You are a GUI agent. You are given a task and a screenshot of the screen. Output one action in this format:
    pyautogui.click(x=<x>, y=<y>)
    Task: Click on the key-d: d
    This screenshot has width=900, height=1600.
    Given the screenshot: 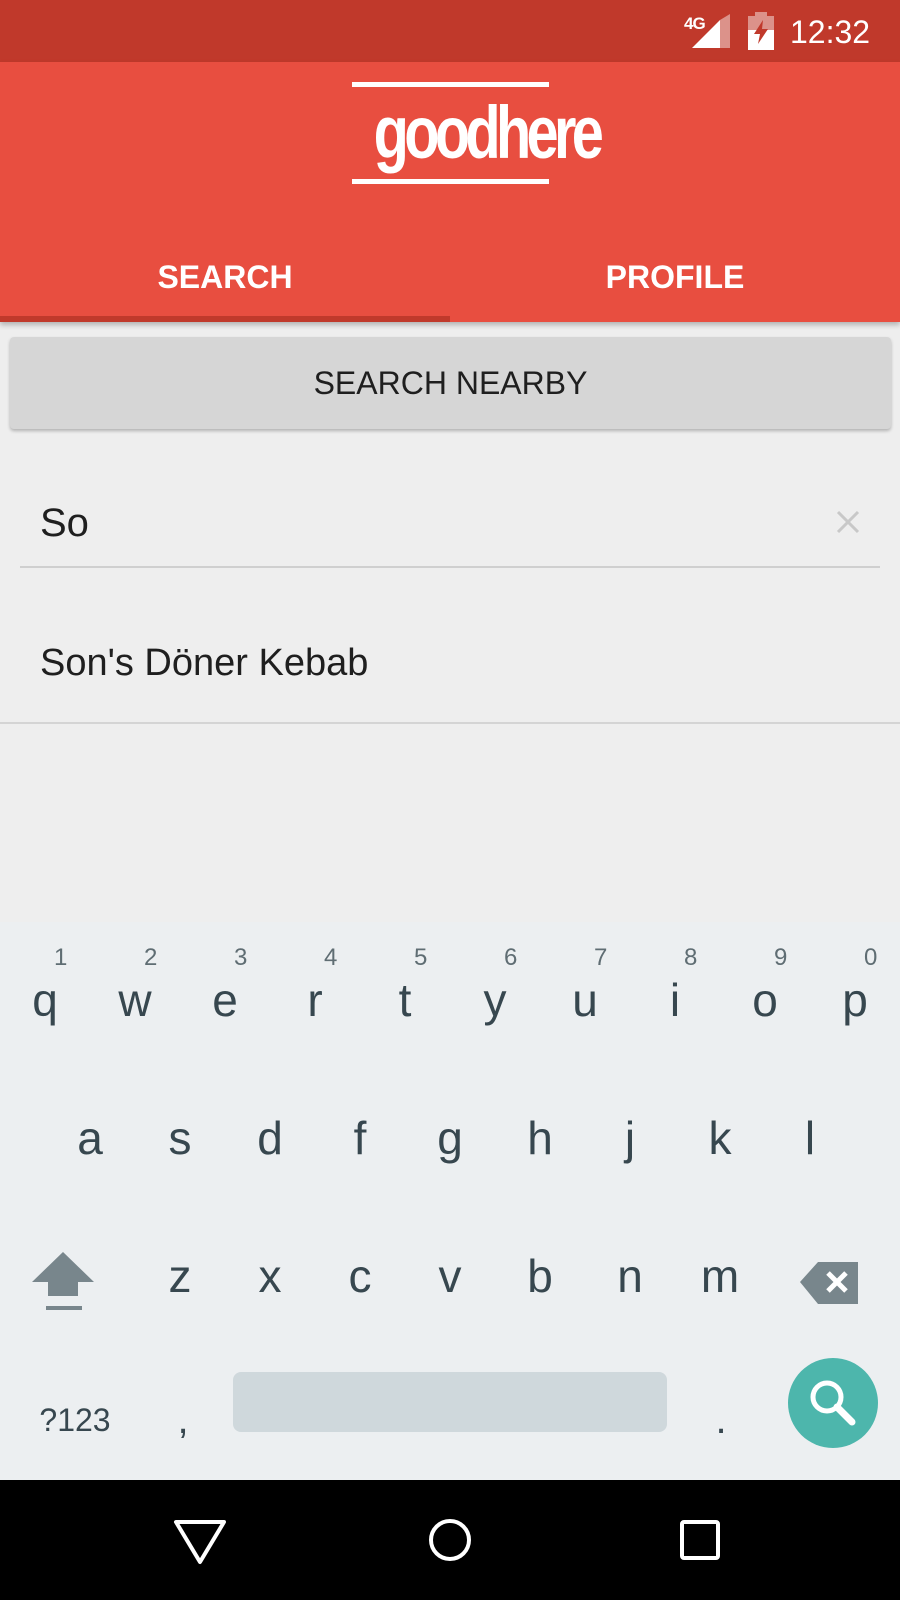 What is the action you would take?
    pyautogui.click(x=270, y=1128)
    